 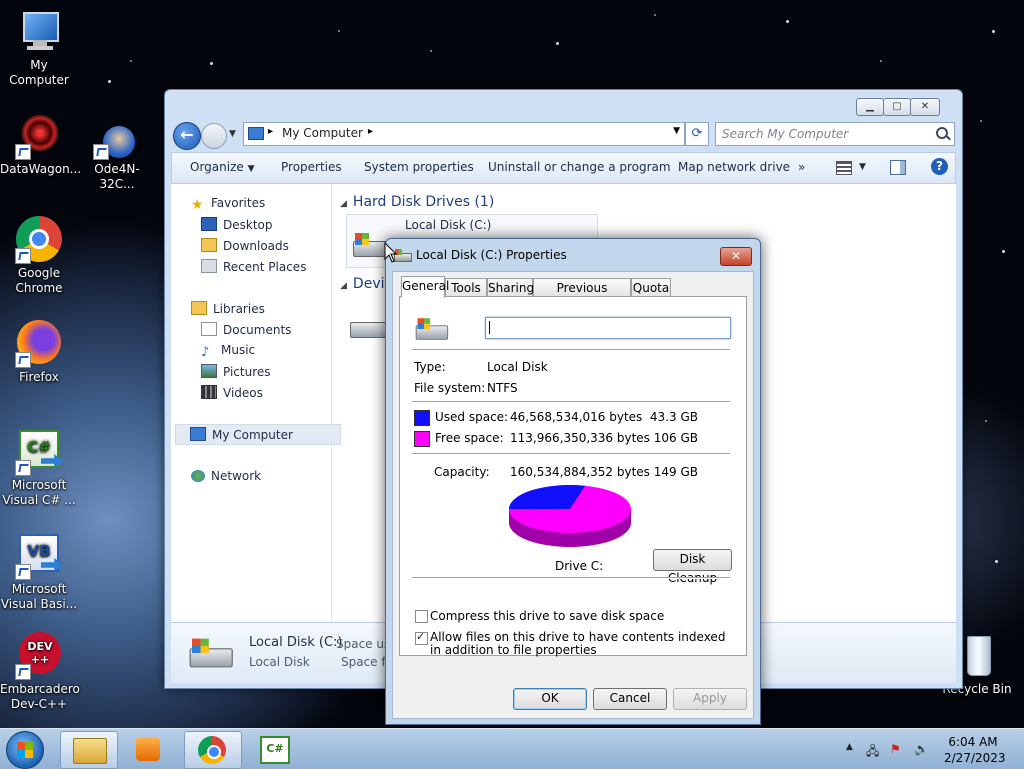 I want to click on nav-recent-places: Recent Places, so click(x=253, y=266).